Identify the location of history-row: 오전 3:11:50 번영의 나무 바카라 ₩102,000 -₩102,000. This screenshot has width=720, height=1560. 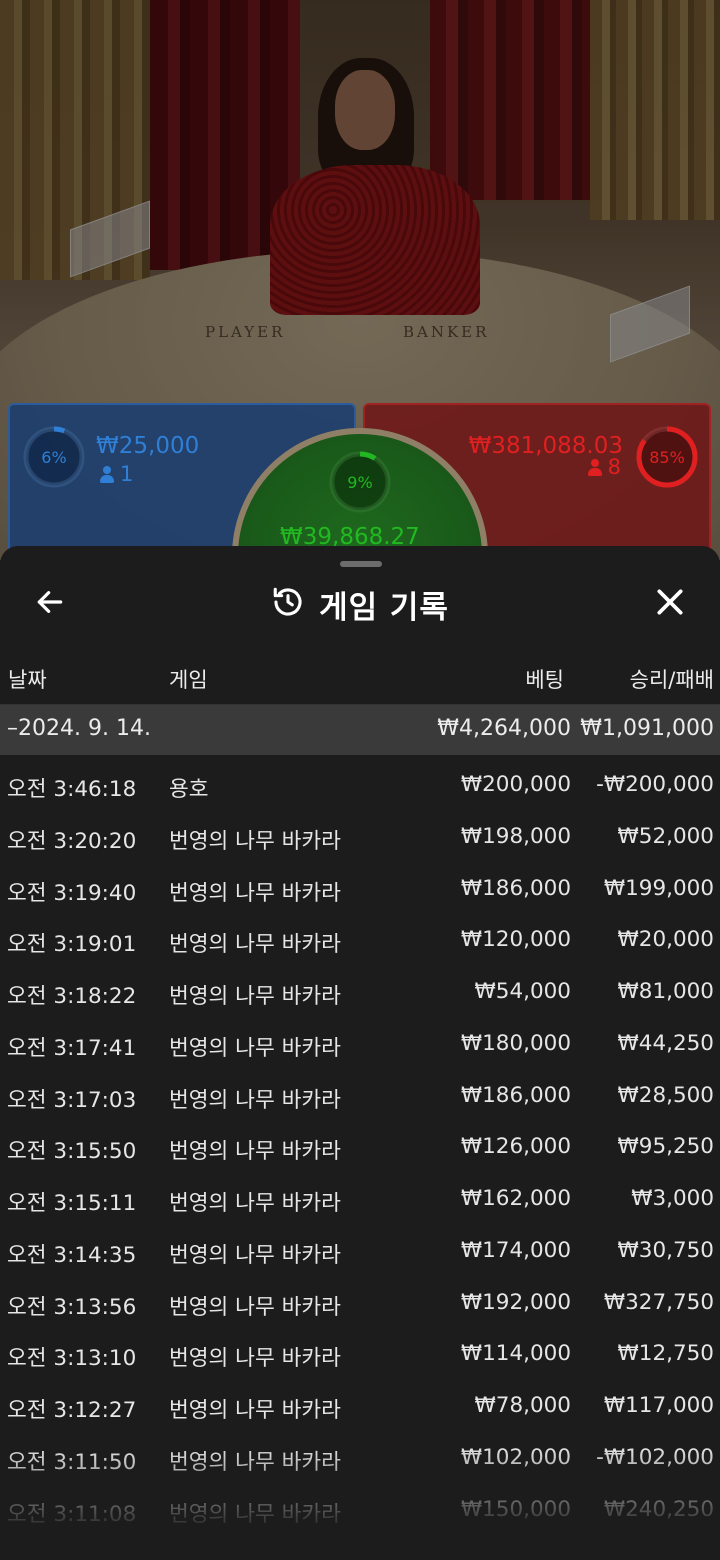
(360, 1459).